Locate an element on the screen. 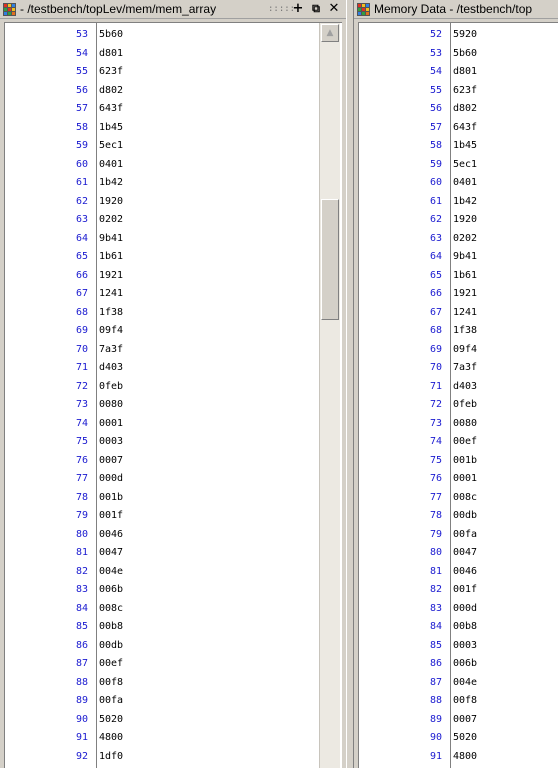  address-cell: 79 is located at coordinates (435, 534).